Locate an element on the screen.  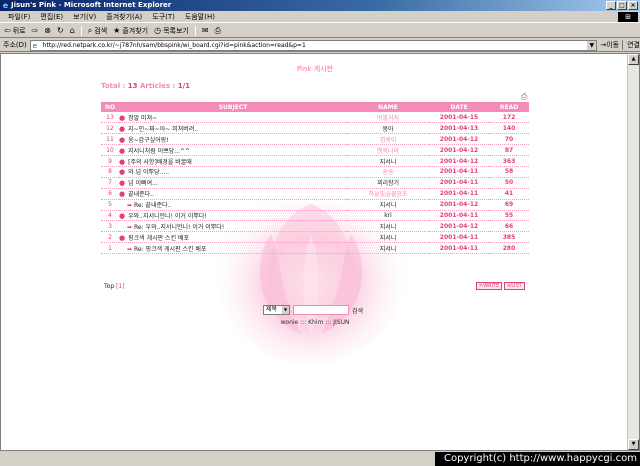
row-subject-cell: ● 지~인~짜~아~ 미쳐버려.. is located at coordinates (233, 128).